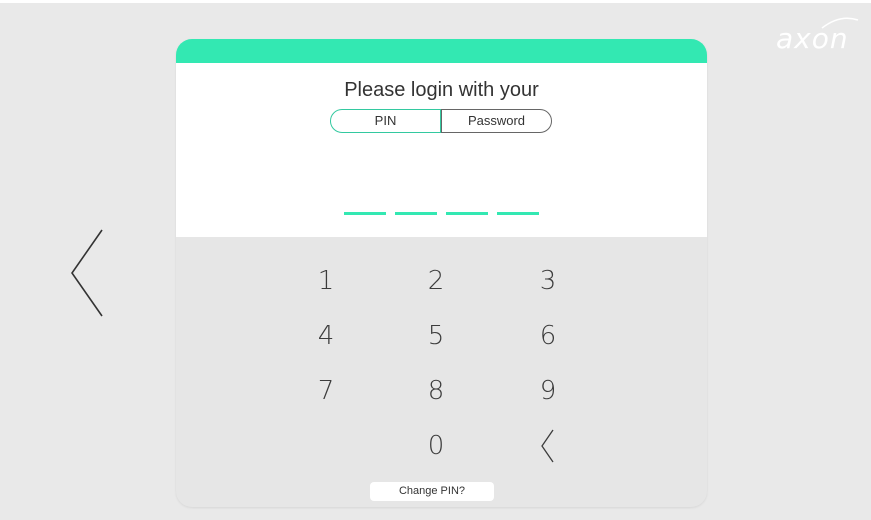  I want to click on toggle-password-button: Password, so click(496, 121).